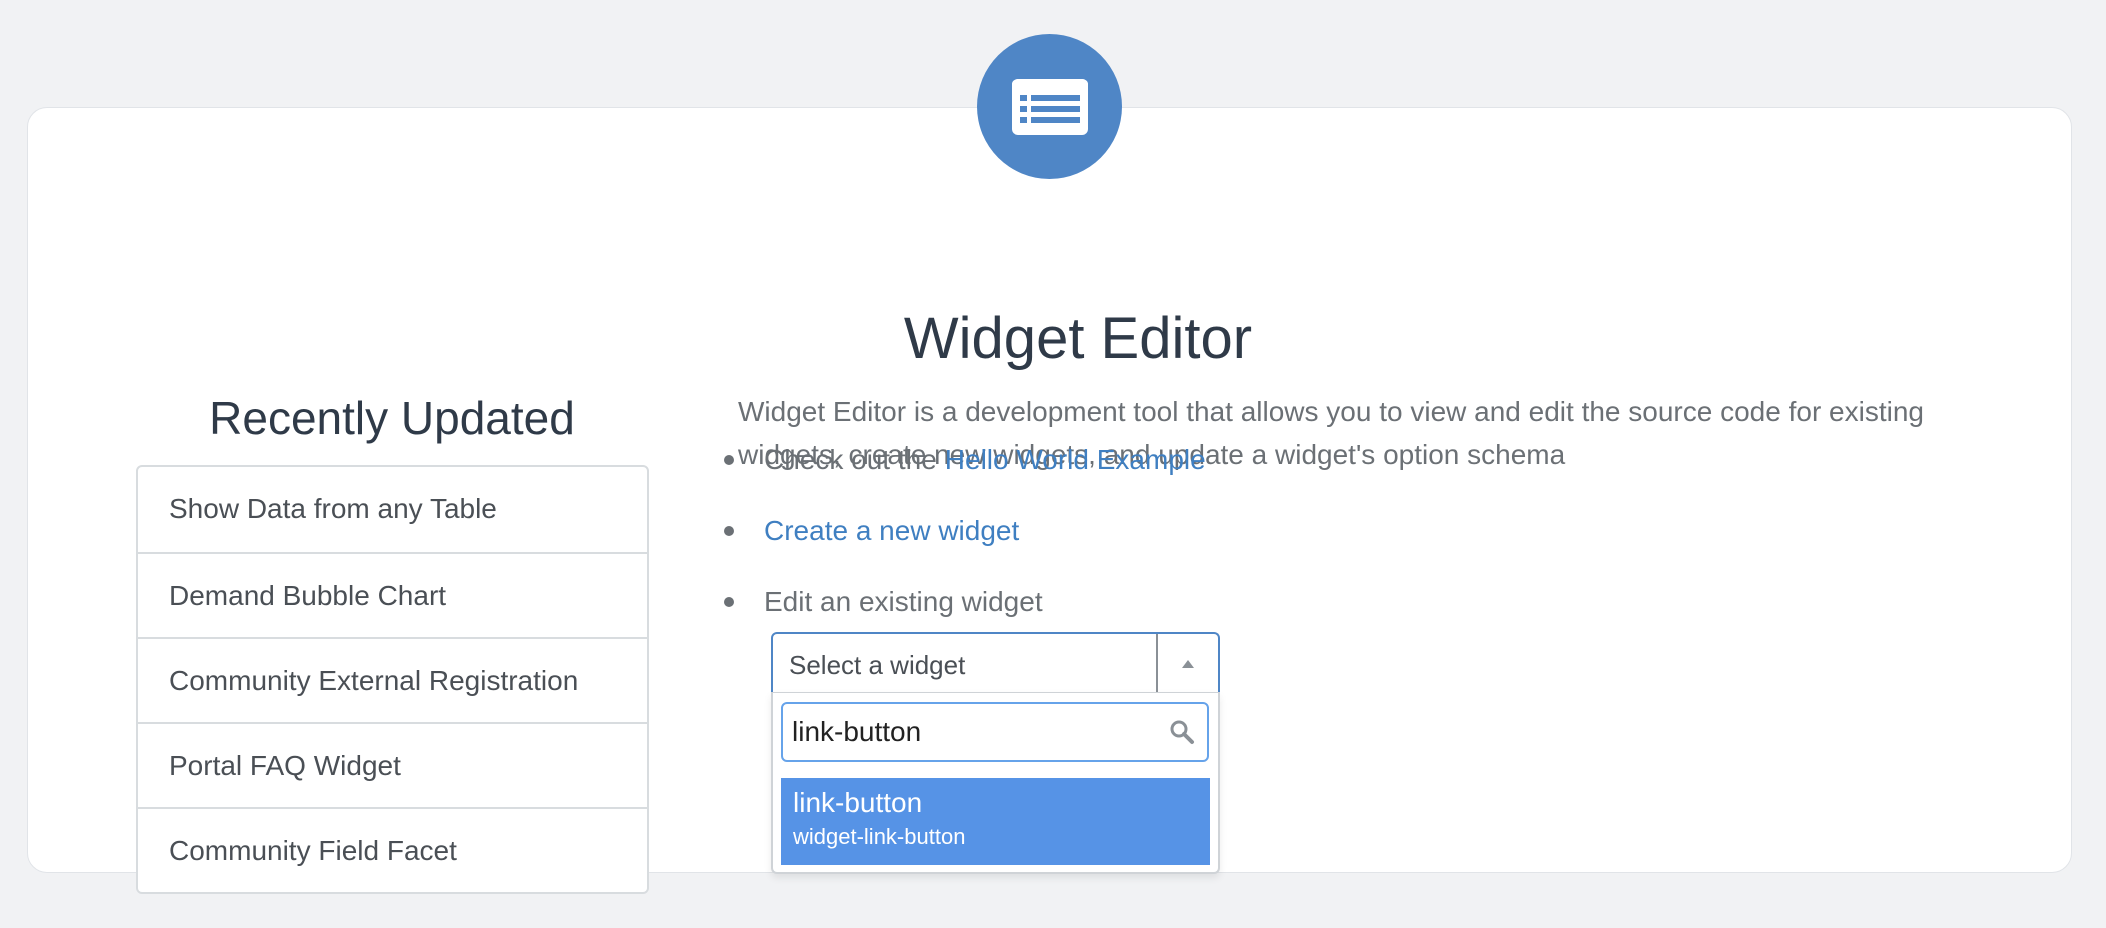 This screenshot has width=2106, height=928. I want to click on search-result-item: link-button widget-link-button, so click(995, 821).